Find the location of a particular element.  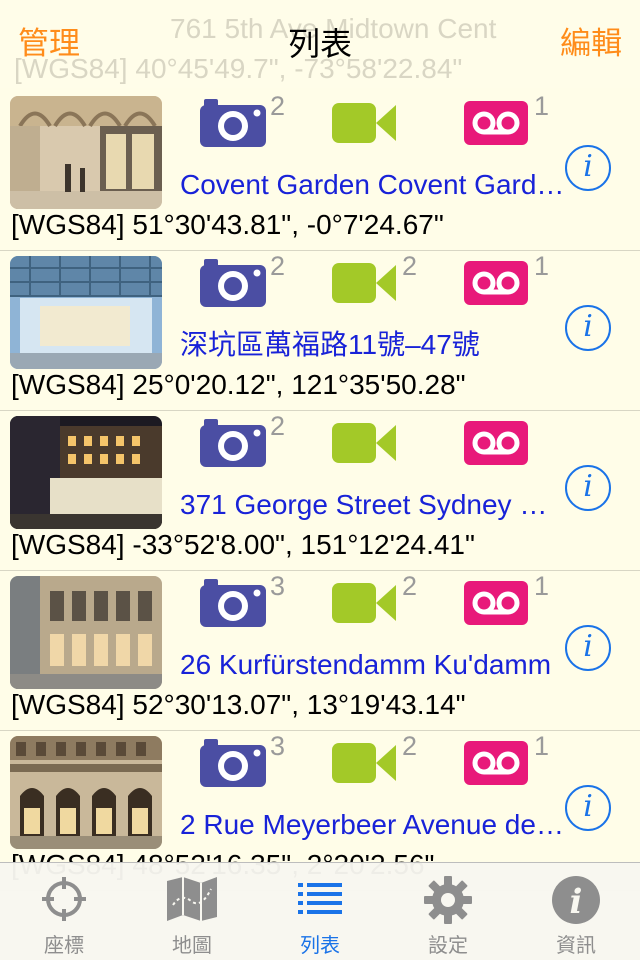

tab-bar: 座標 地圖 列表 設定 i 資訊 is located at coordinates (320, 911).